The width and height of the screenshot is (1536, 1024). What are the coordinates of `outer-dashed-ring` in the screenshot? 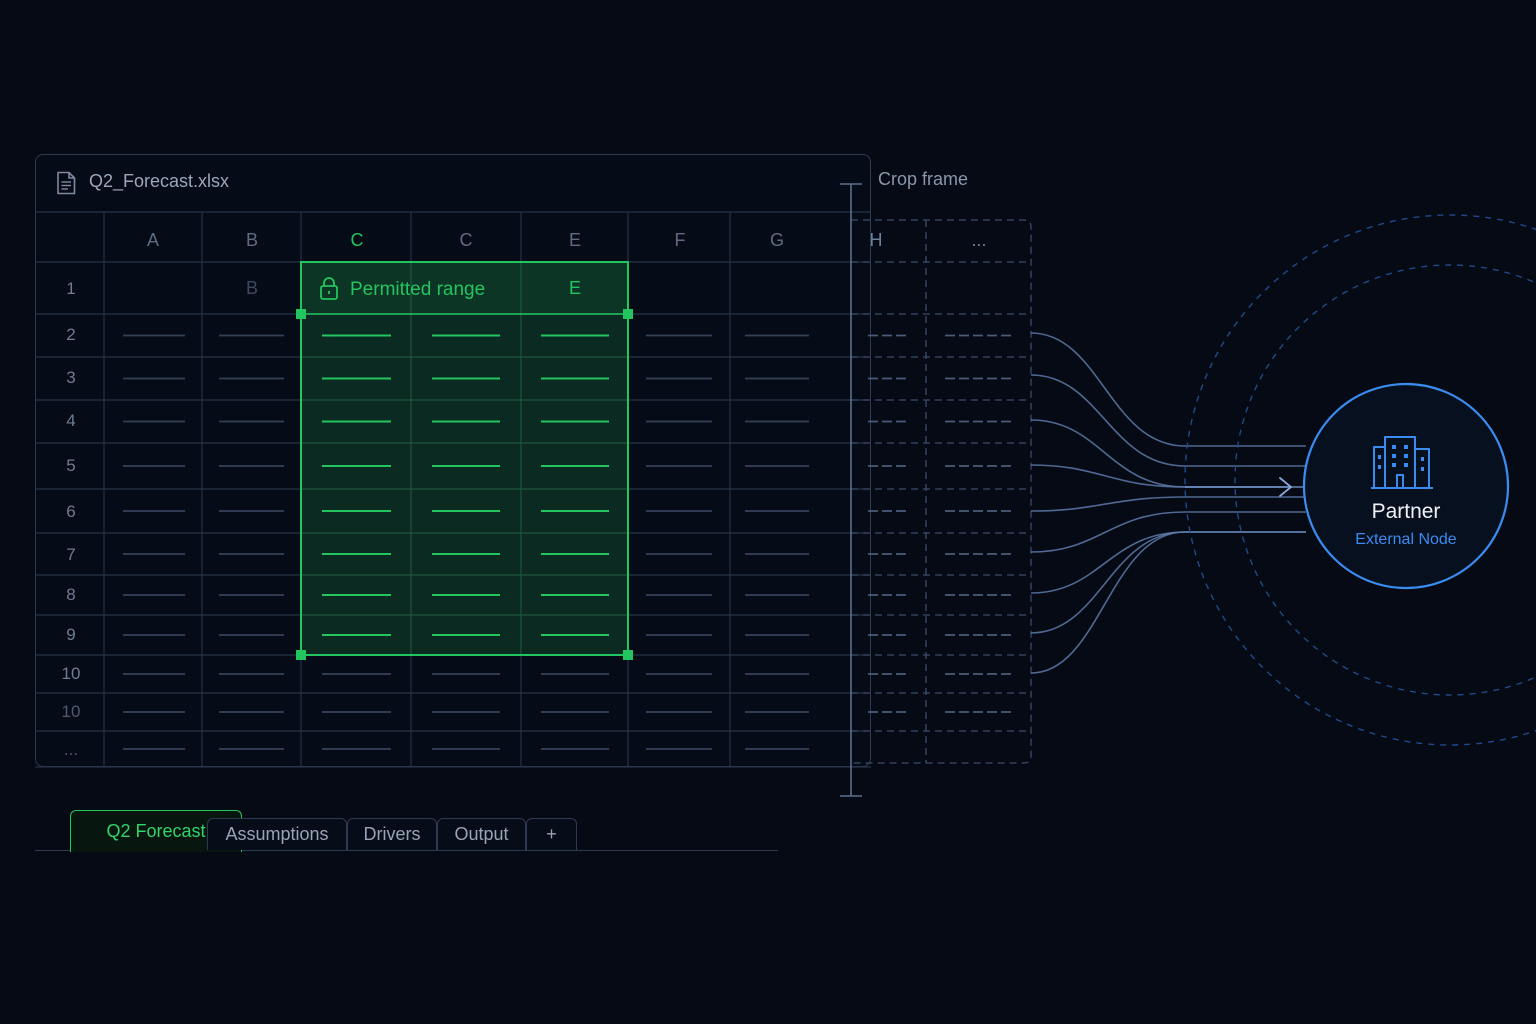 It's located at (1360, 480).